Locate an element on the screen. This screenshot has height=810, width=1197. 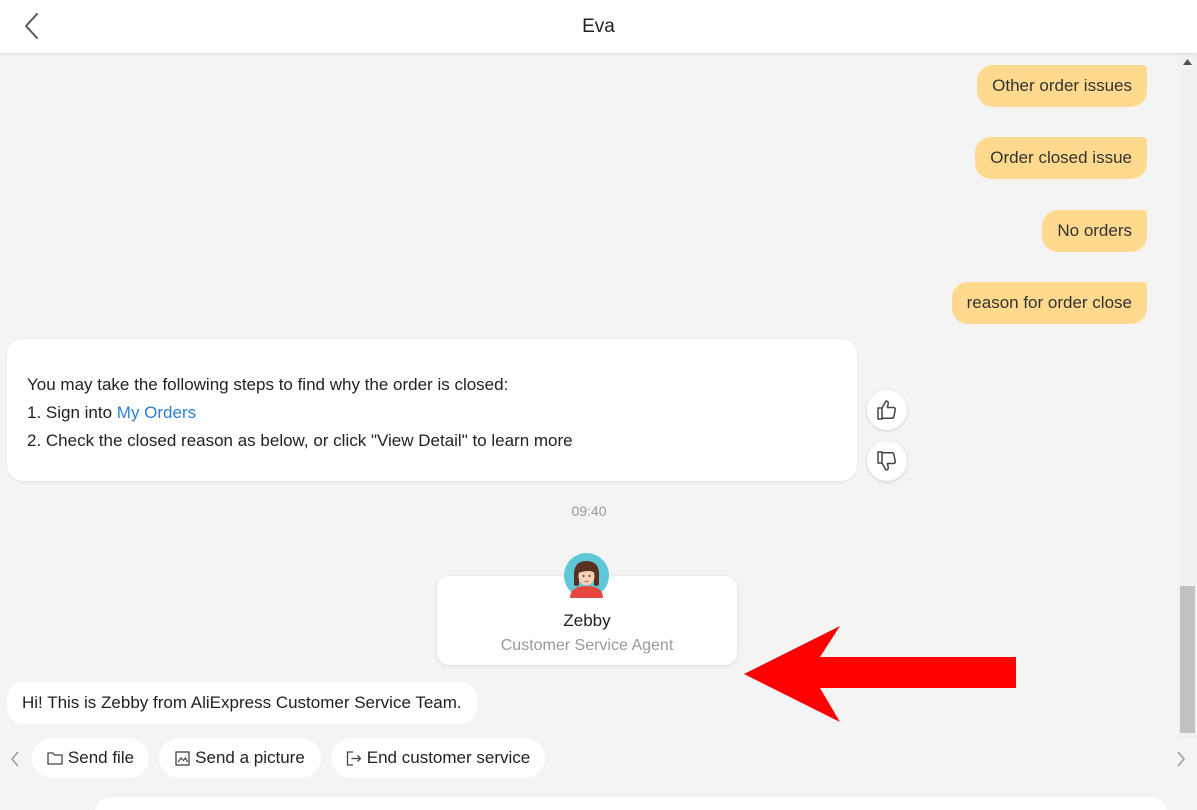
send-picture-label: Send a picture is located at coordinates (250, 757).